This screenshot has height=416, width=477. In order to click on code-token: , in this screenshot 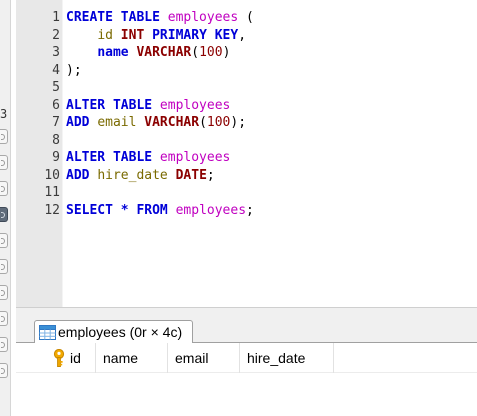, I will do `click(242, 35)`.